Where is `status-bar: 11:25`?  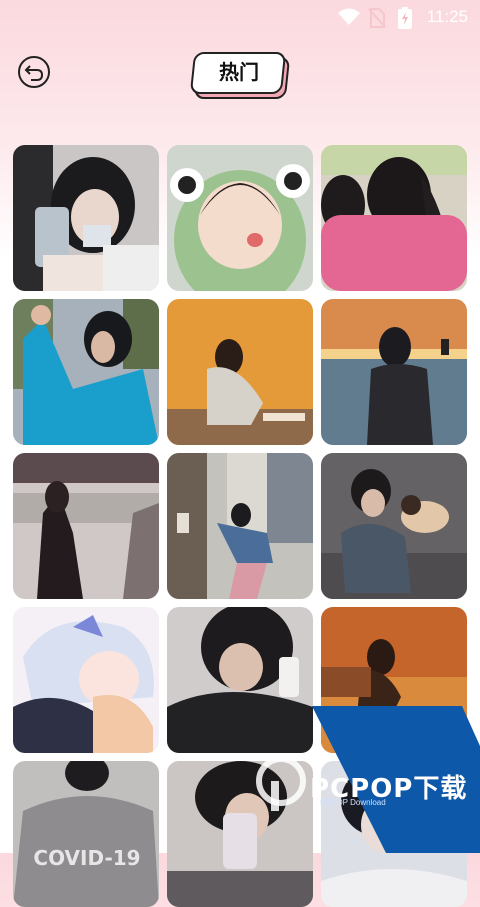 status-bar: 11:25 is located at coordinates (240, 17).